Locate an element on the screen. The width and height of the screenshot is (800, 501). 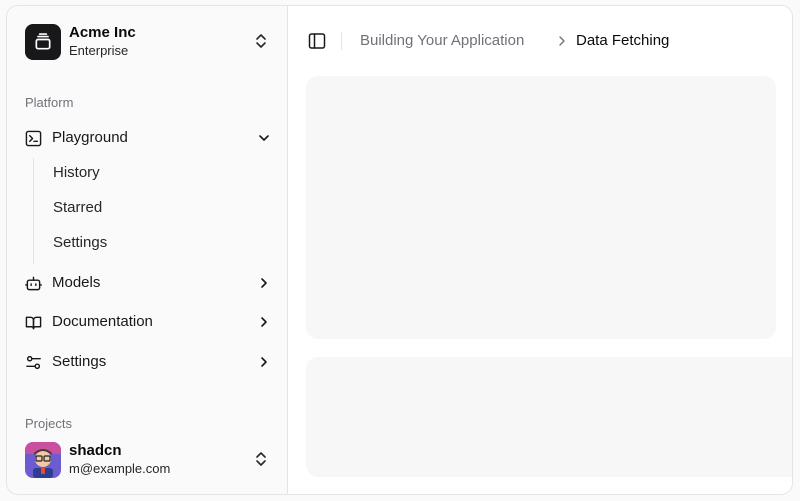
header: Building Your Application Data Fetching is located at coordinates (540, 41).